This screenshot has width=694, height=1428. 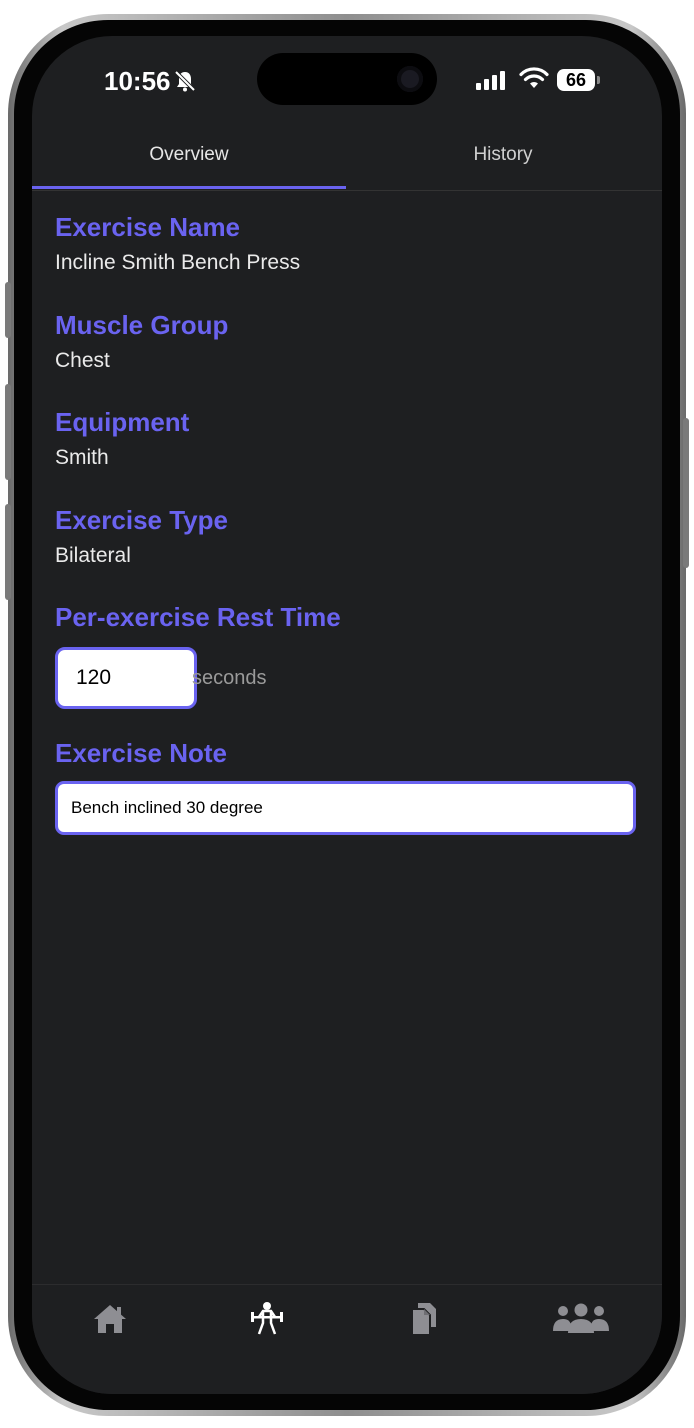 I want to click on battery-indicator: 66, so click(x=576, y=80).